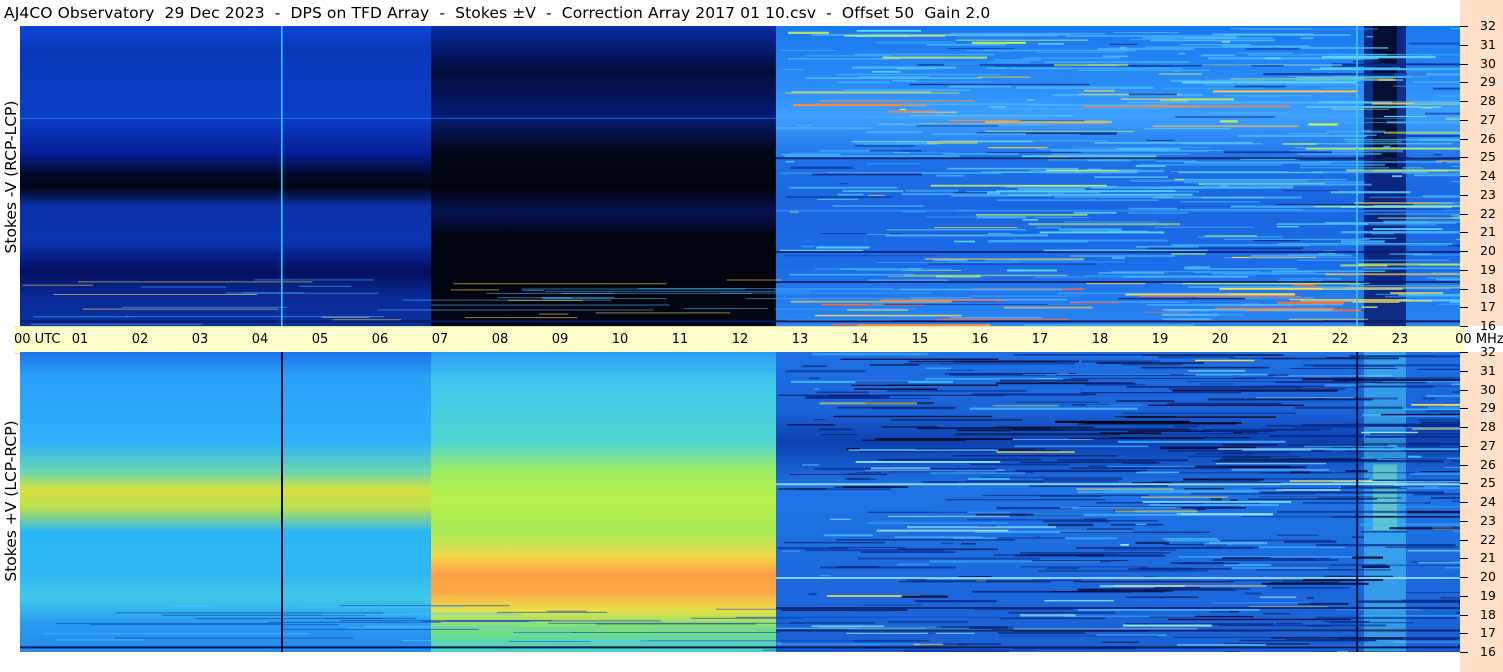  I want to click on time-tick-label: 17, so click(1040, 339).